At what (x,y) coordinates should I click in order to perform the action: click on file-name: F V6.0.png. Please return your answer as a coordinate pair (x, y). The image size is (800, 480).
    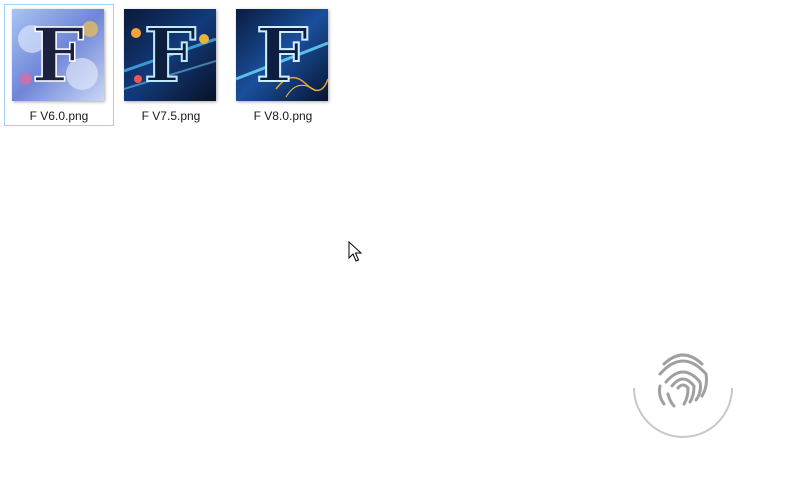
    Looking at the image, I should click on (59, 116).